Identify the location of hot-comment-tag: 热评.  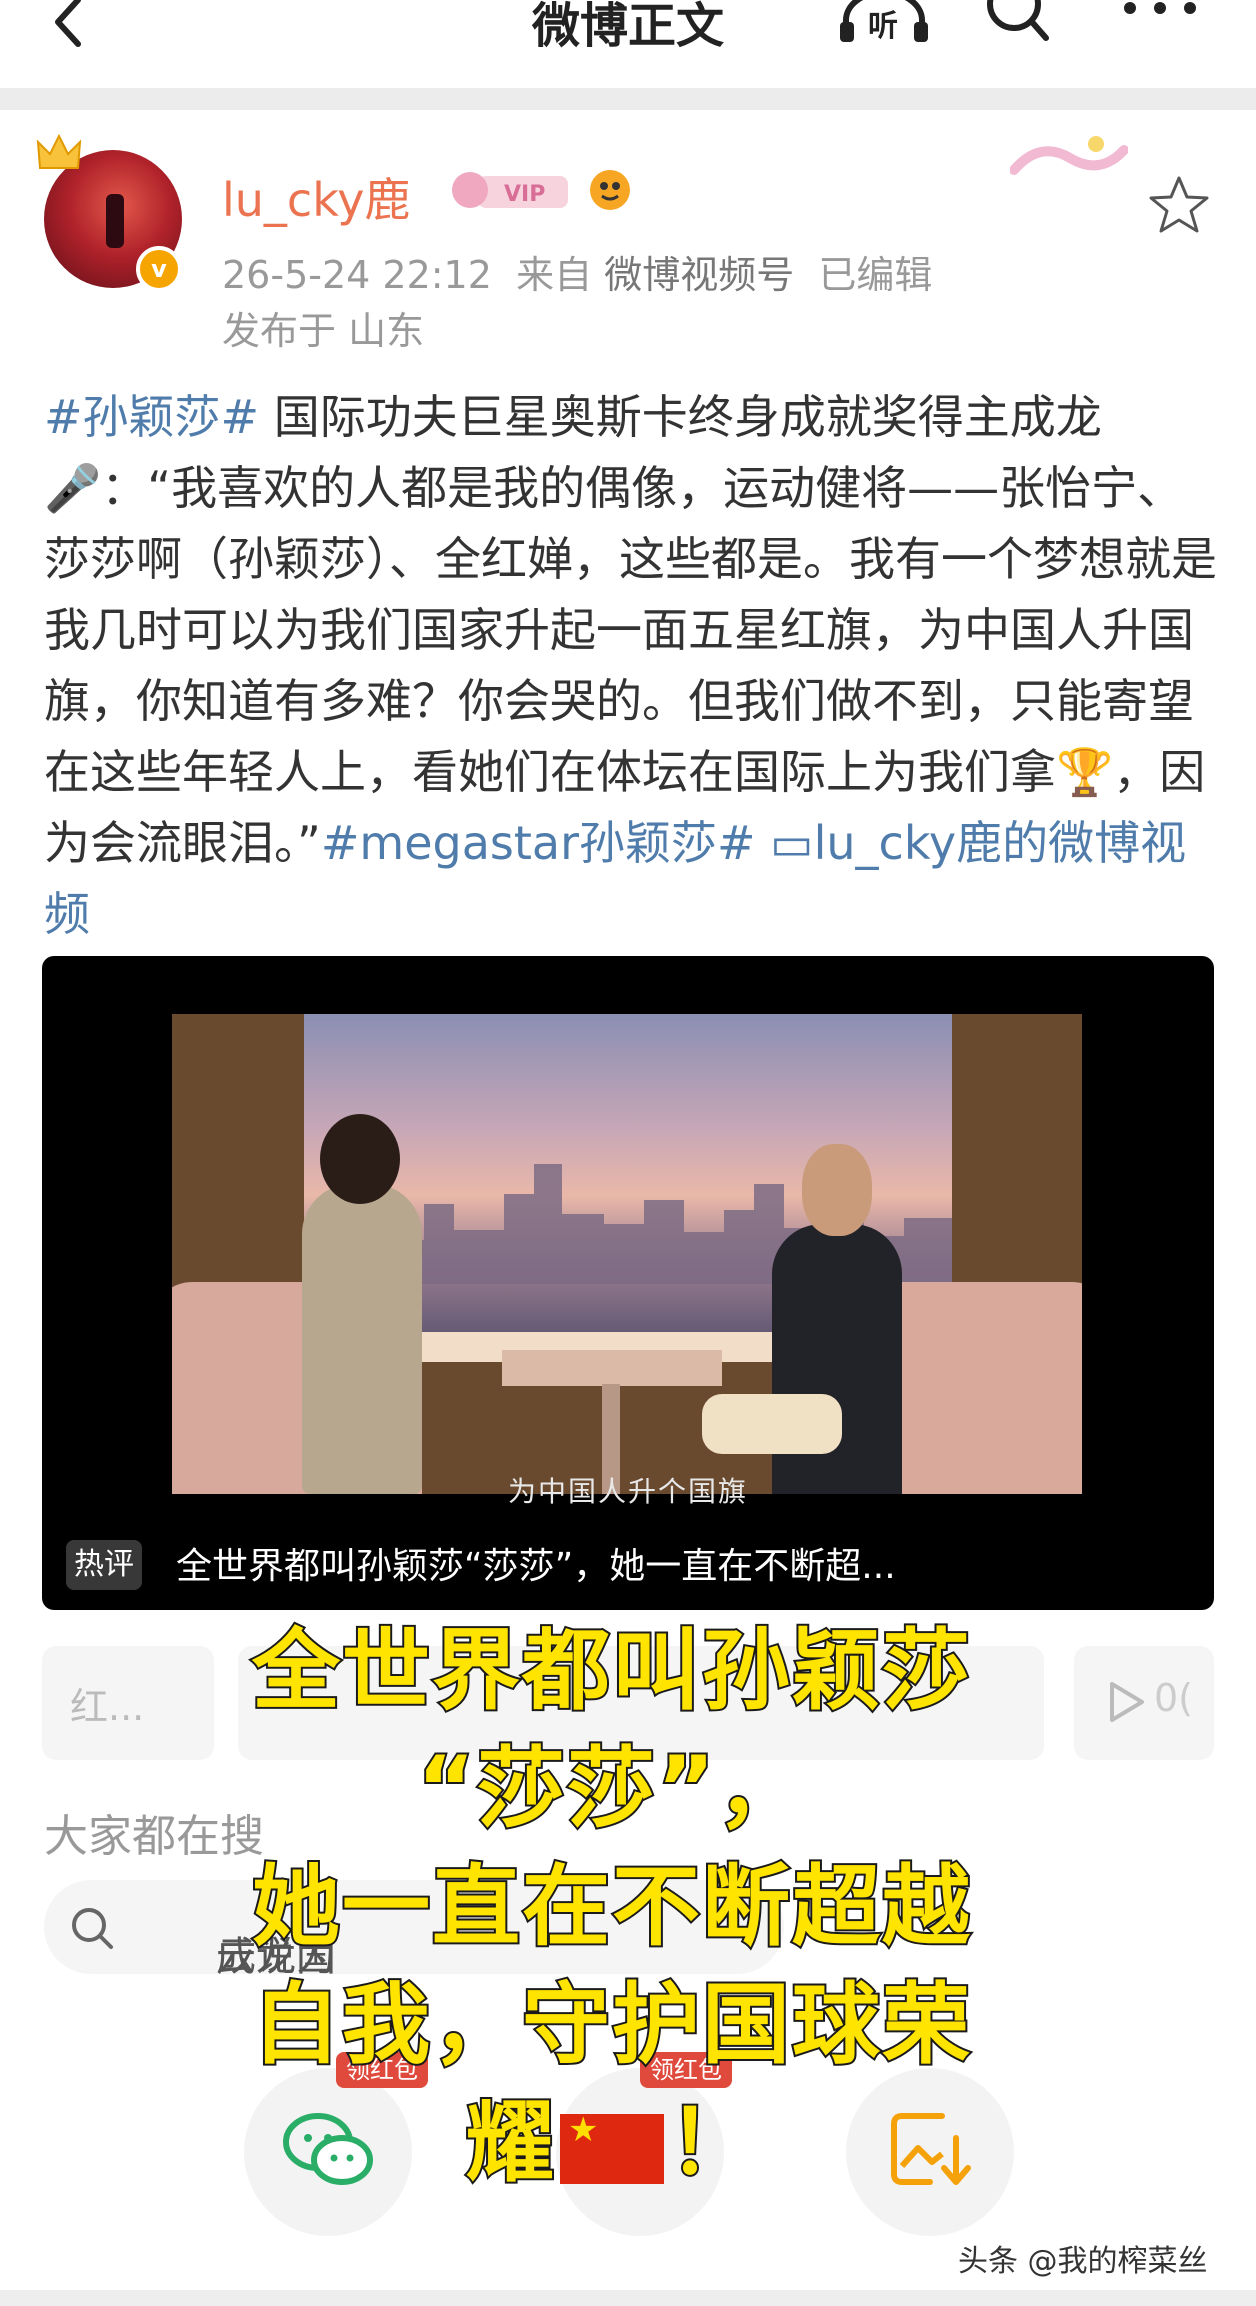
(104, 1565).